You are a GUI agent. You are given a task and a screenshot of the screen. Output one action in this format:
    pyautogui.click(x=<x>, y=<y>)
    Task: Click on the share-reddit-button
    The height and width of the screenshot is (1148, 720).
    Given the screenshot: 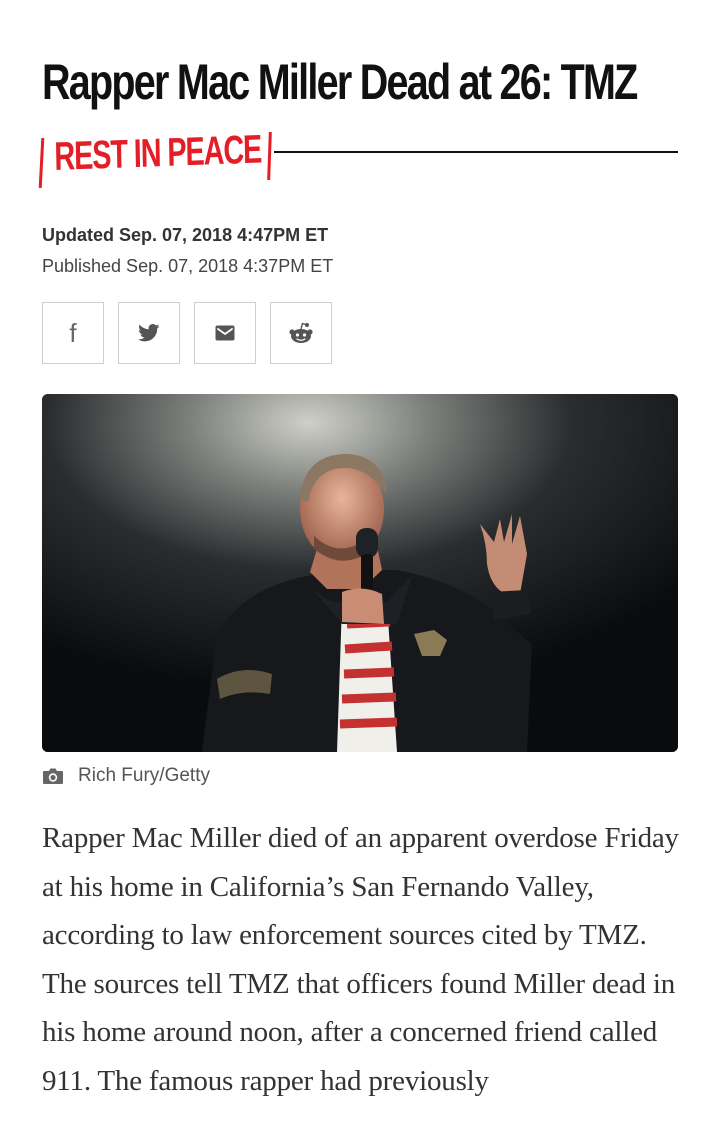 What is the action you would take?
    pyautogui.click(x=301, y=333)
    